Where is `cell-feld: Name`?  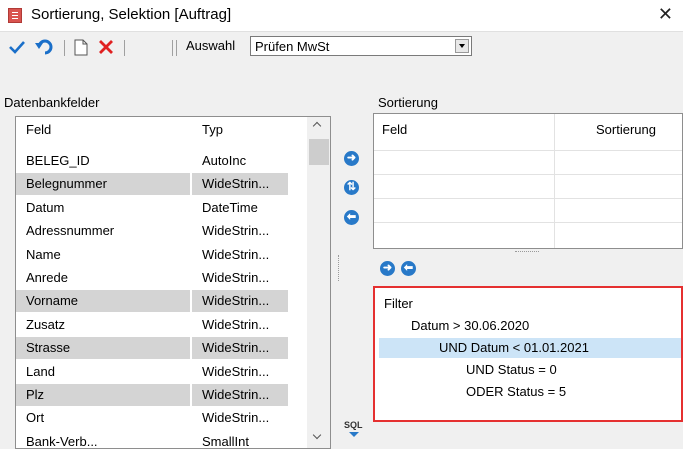
cell-feld: Name is located at coordinates (43, 254).